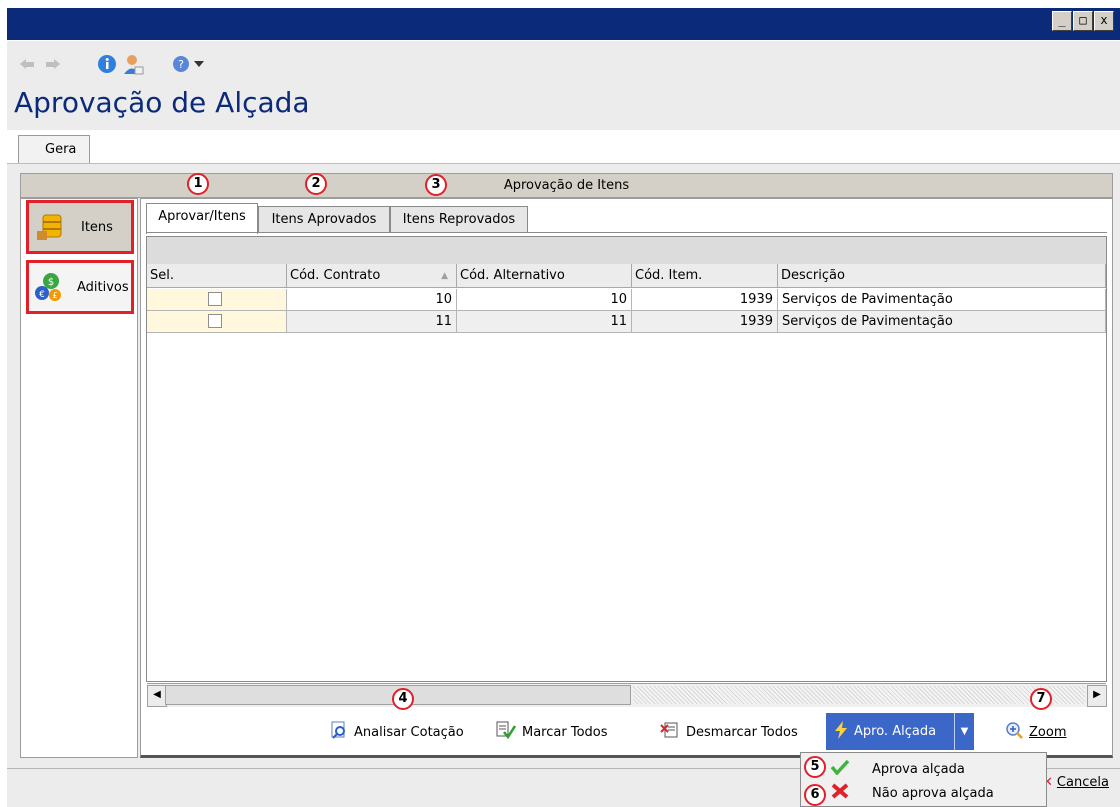  I want to click on analisar-cotacao-button: Analisar Cotação, so click(397, 732).